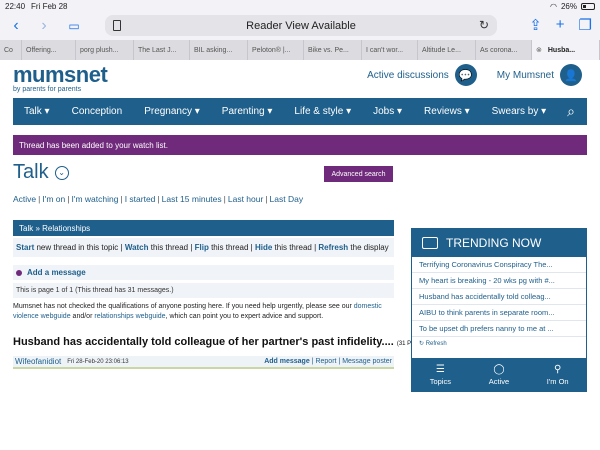 Image resolution: width=600 pixels, height=450 pixels. What do you see at coordinates (60, 74) in the screenshot?
I see `logo-wordmark: mumsnet` at bounding box center [60, 74].